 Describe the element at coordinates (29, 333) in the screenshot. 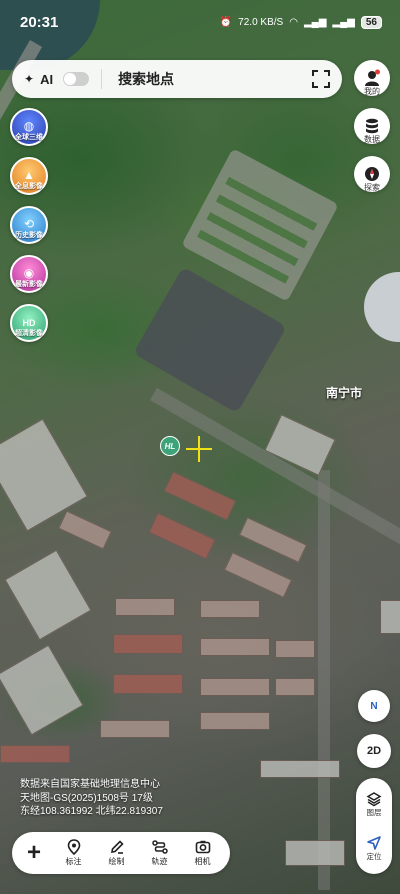

I see `layer-hd-imagery-label: 超清影像` at that location.